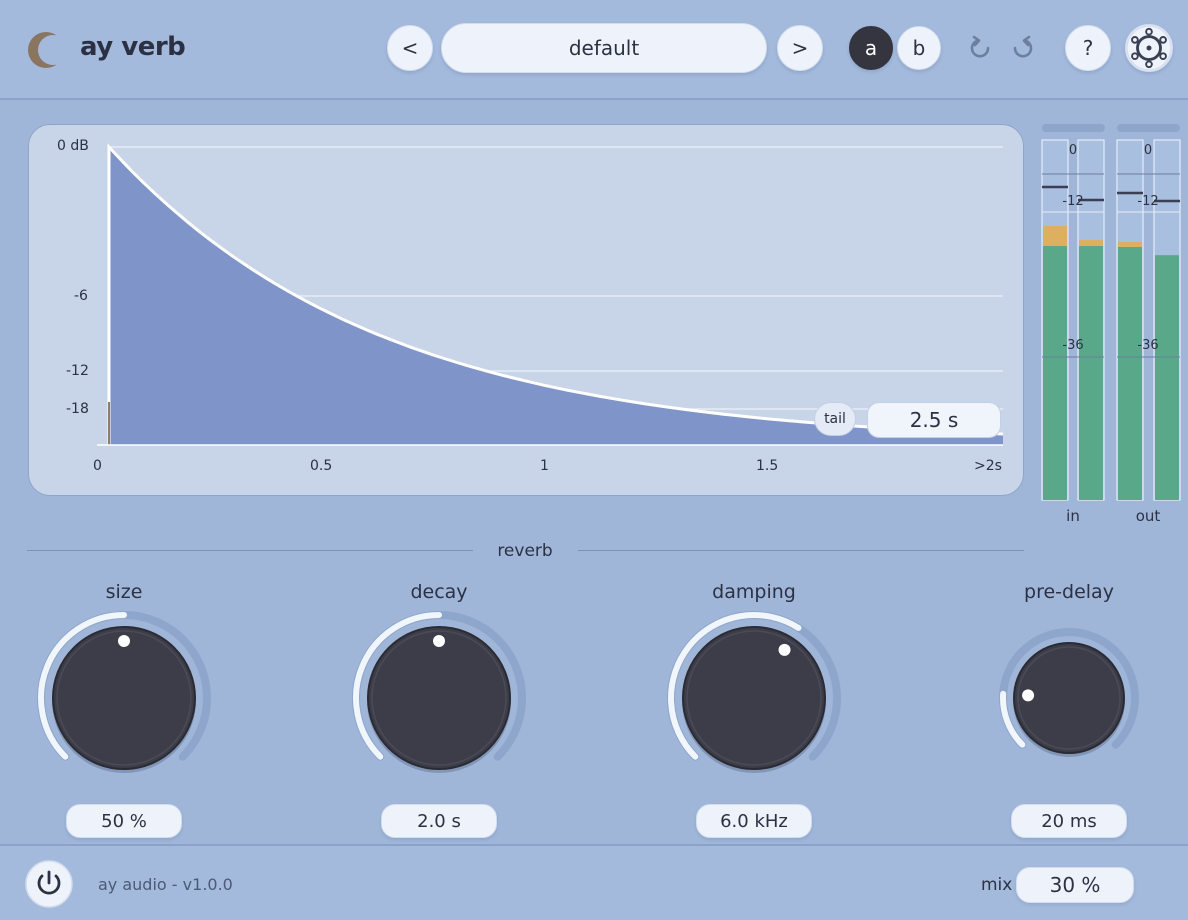 The height and width of the screenshot is (920, 1188). What do you see at coordinates (1148, 150) in the screenshot?
I see `out-scale-0: 0` at bounding box center [1148, 150].